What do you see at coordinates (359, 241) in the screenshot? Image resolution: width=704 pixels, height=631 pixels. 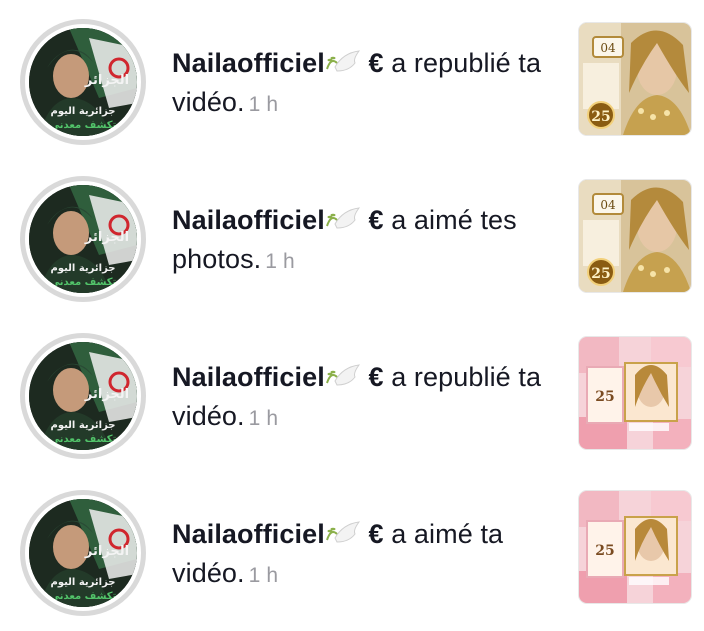 I see `notification-text: Nailaofficiel € a aimé tes photos. 1 h` at bounding box center [359, 241].